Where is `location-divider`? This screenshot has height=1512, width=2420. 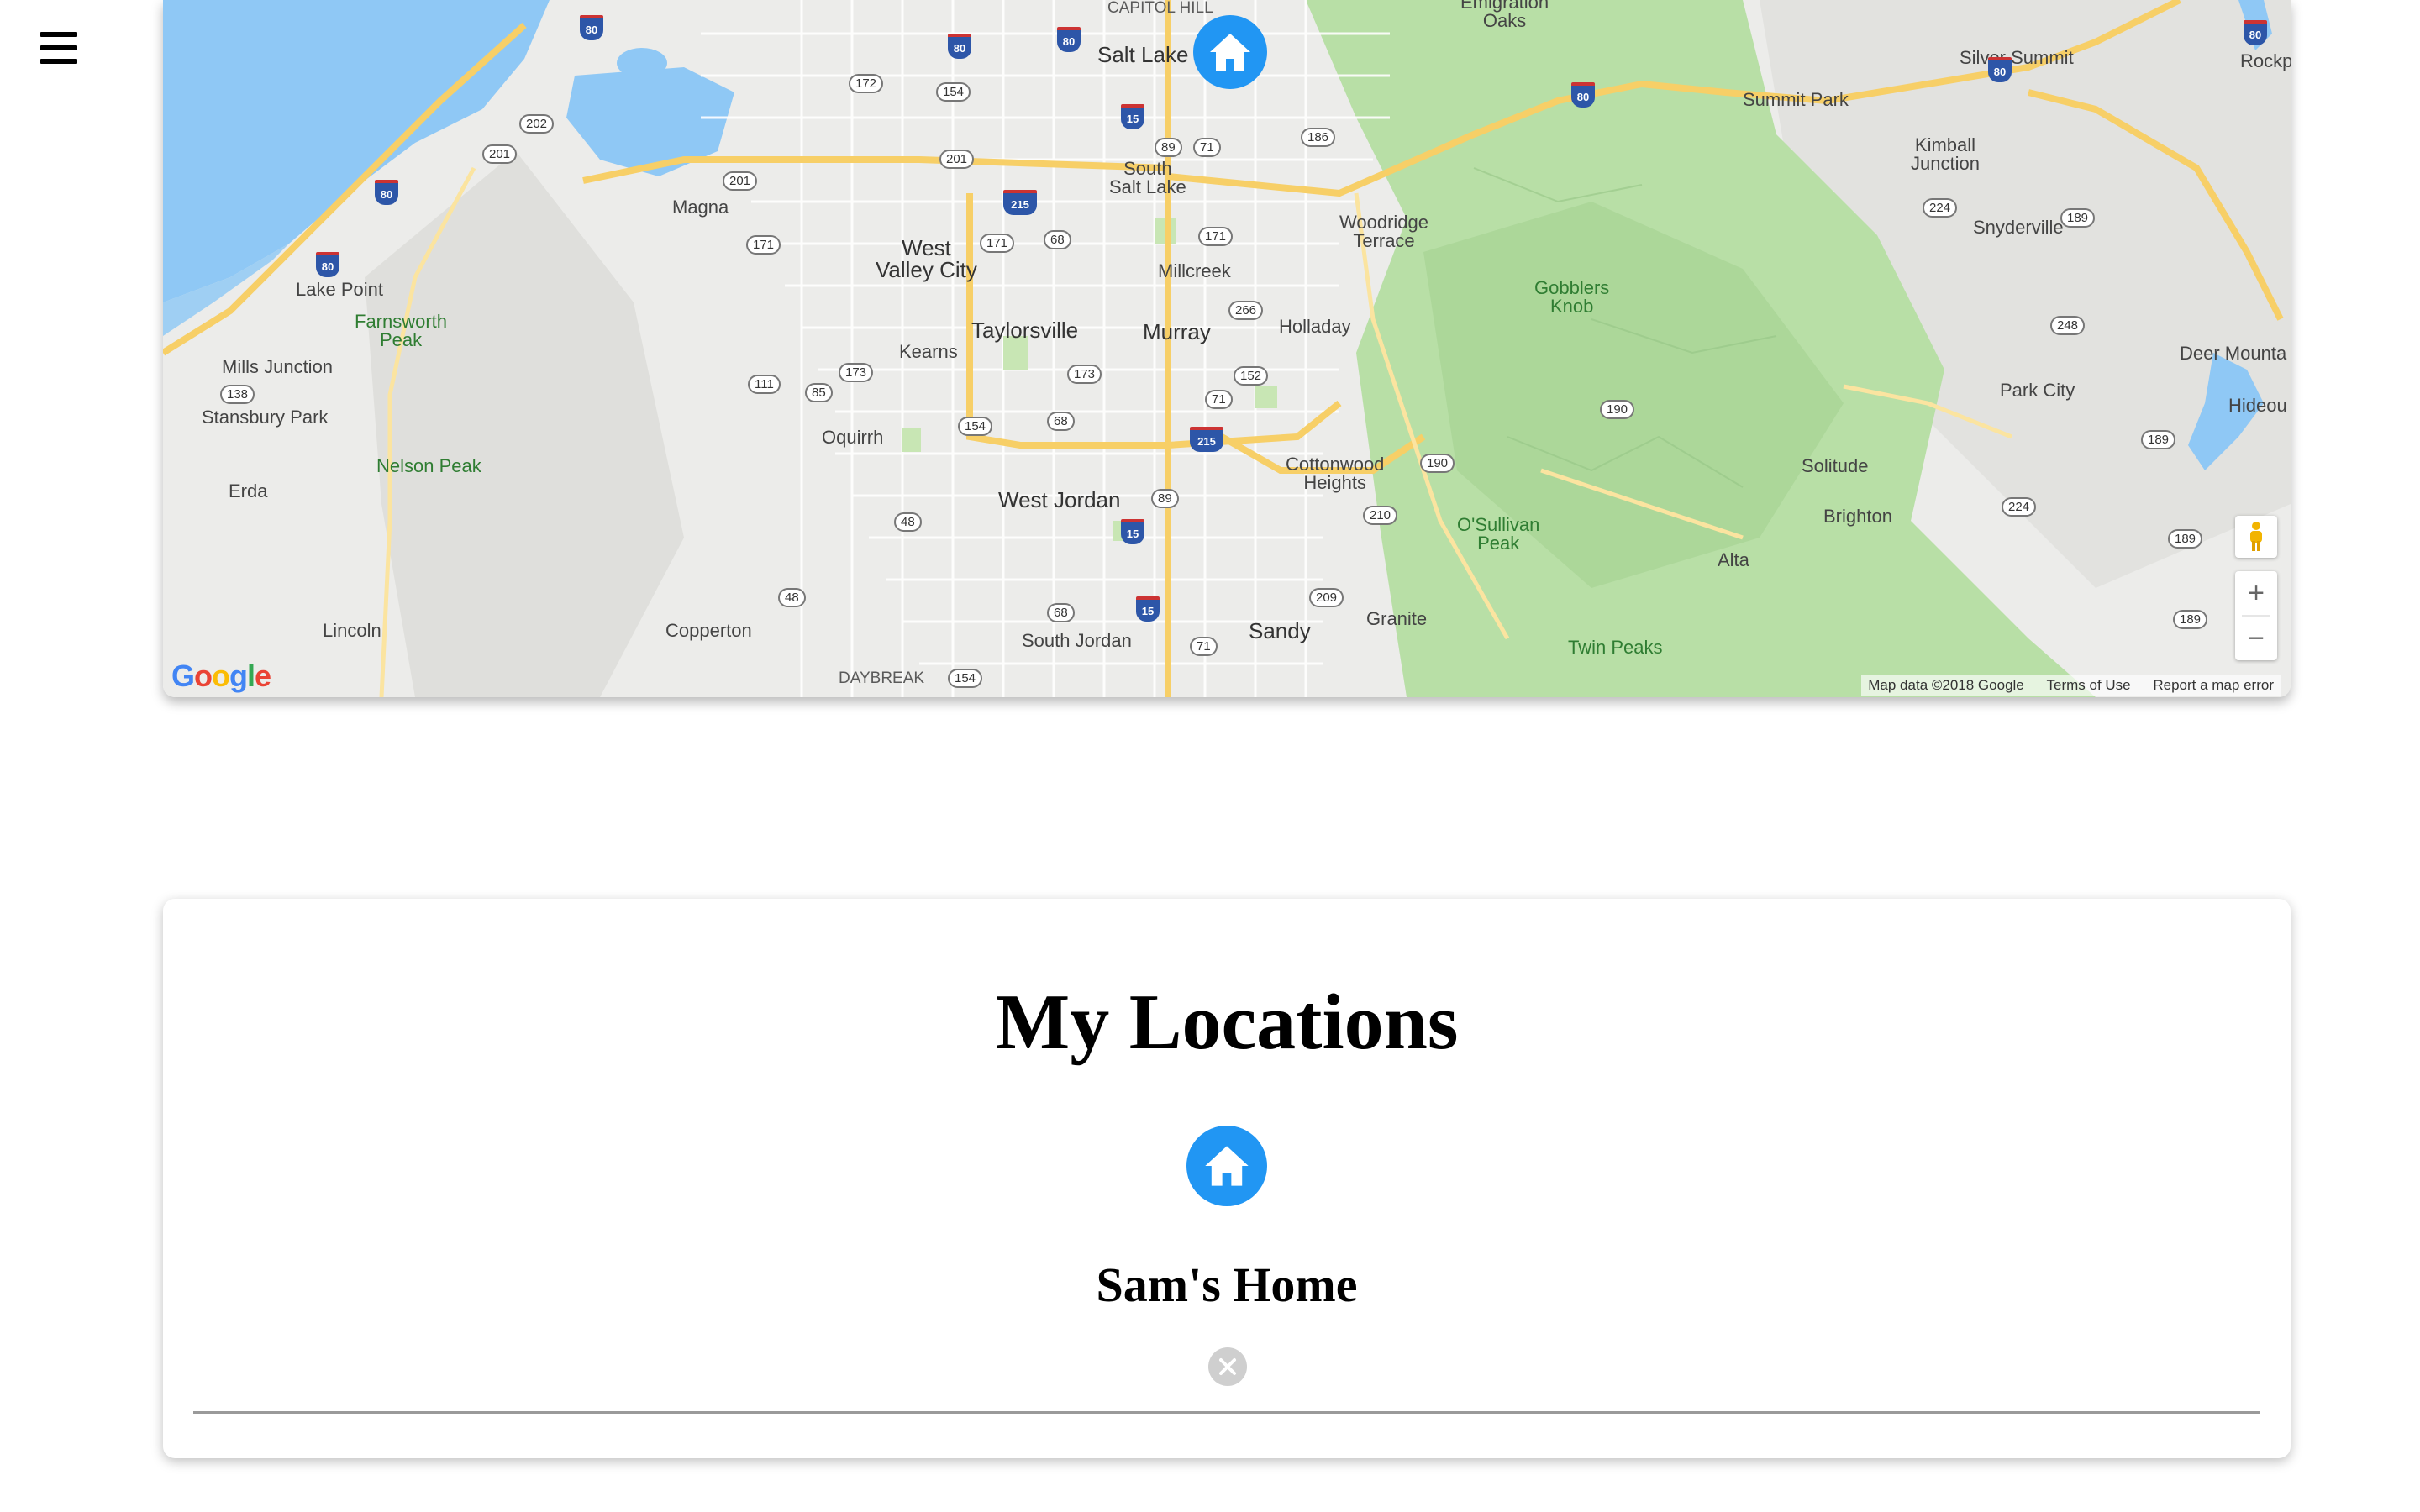 location-divider is located at coordinates (1226, 1412).